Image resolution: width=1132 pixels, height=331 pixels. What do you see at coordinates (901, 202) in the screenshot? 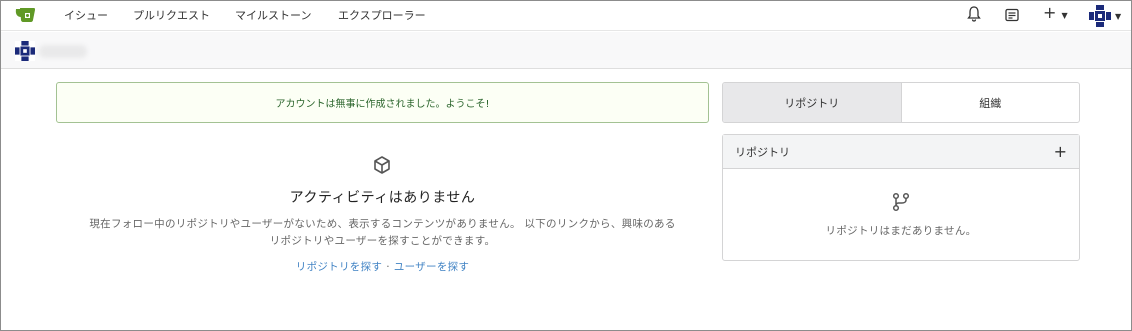
I see `repo-forked-icon` at bounding box center [901, 202].